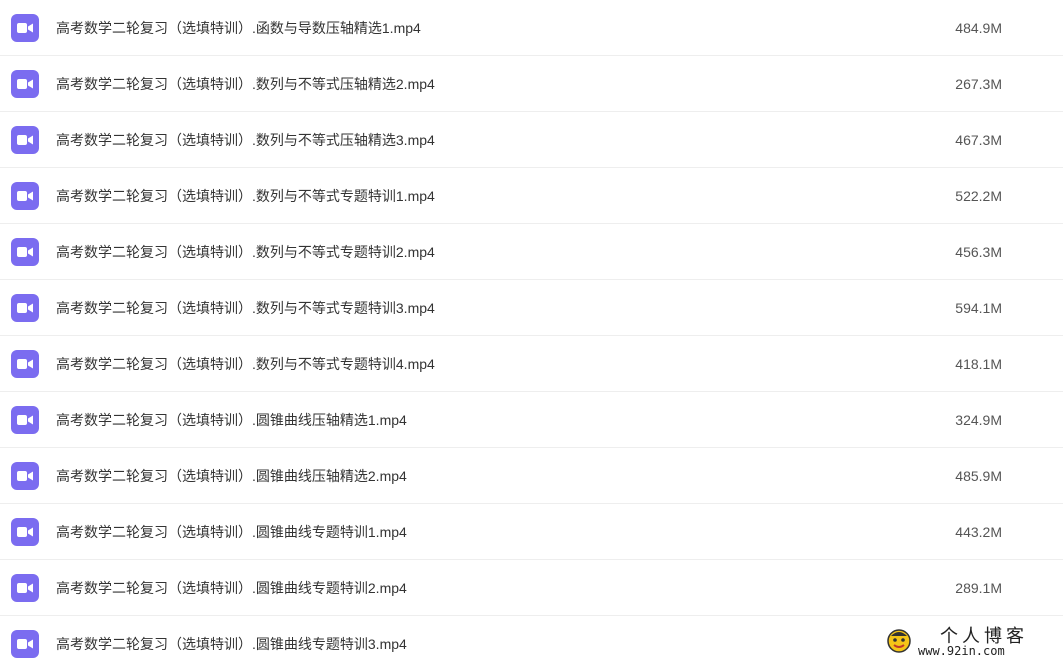 The height and width of the screenshot is (672, 1063). I want to click on file-row: 高考数学二轮复习（选填特训）.圆锥曲线专题特训2.mp4 289.1M, so click(531, 588).